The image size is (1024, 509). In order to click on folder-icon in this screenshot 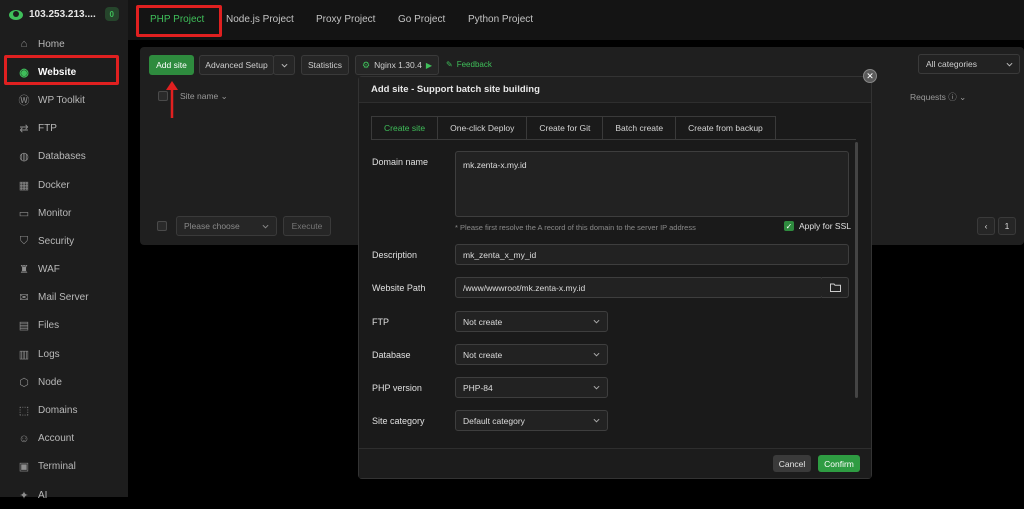, I will do `click(835, 287)`.